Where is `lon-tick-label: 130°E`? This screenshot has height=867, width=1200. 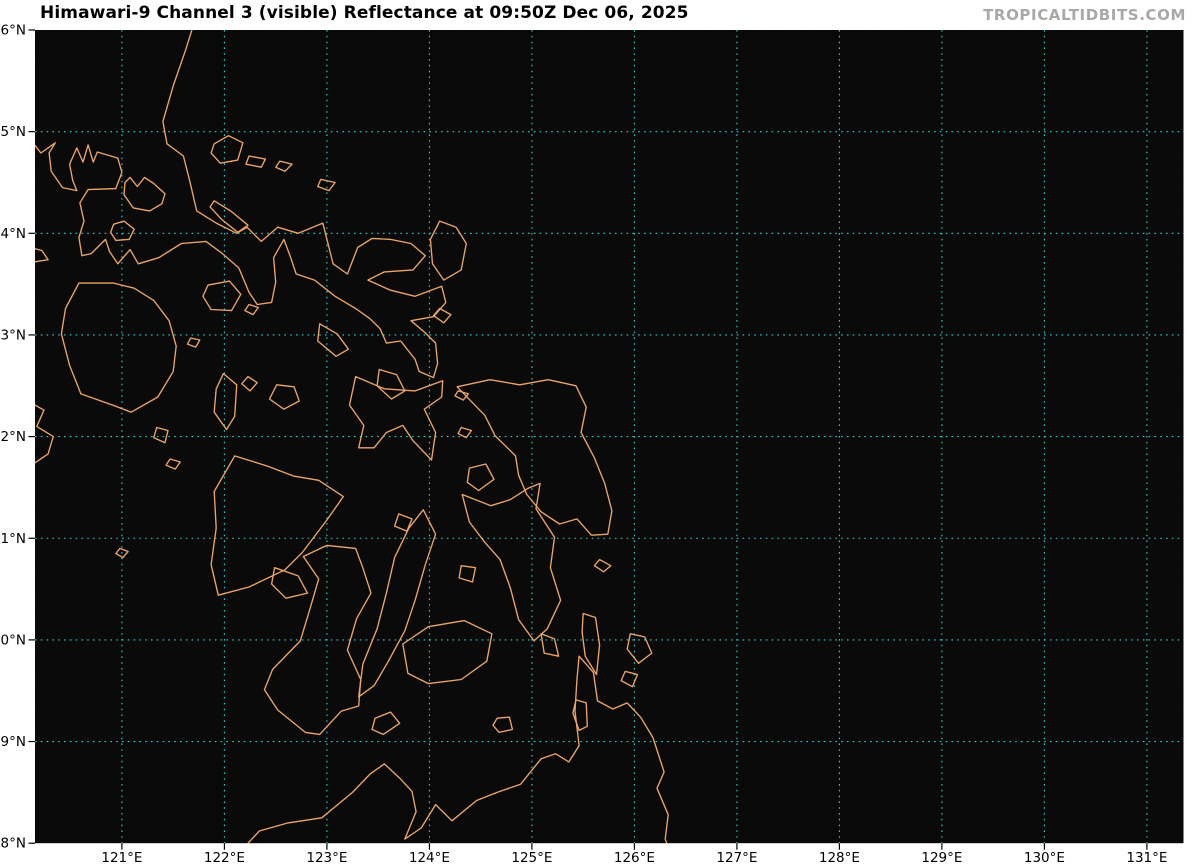
lon-tick-label: 130°E is located at coordinates (1044, 858).